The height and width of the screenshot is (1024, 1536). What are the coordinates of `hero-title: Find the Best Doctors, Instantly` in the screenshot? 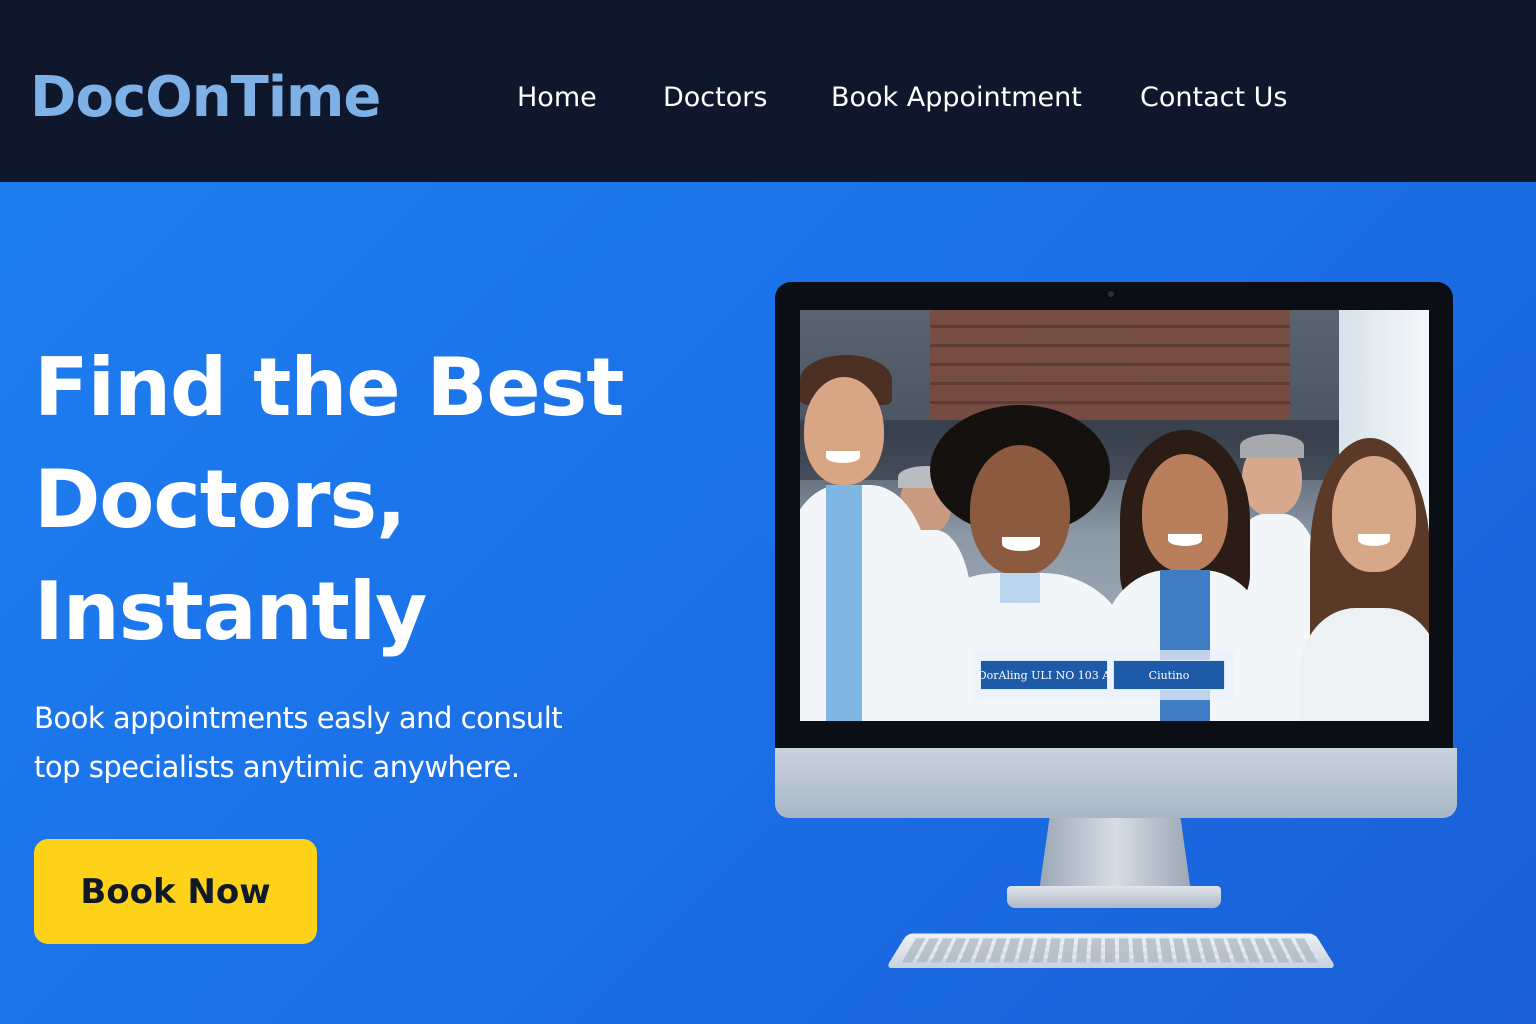 It's located at (354, 500).